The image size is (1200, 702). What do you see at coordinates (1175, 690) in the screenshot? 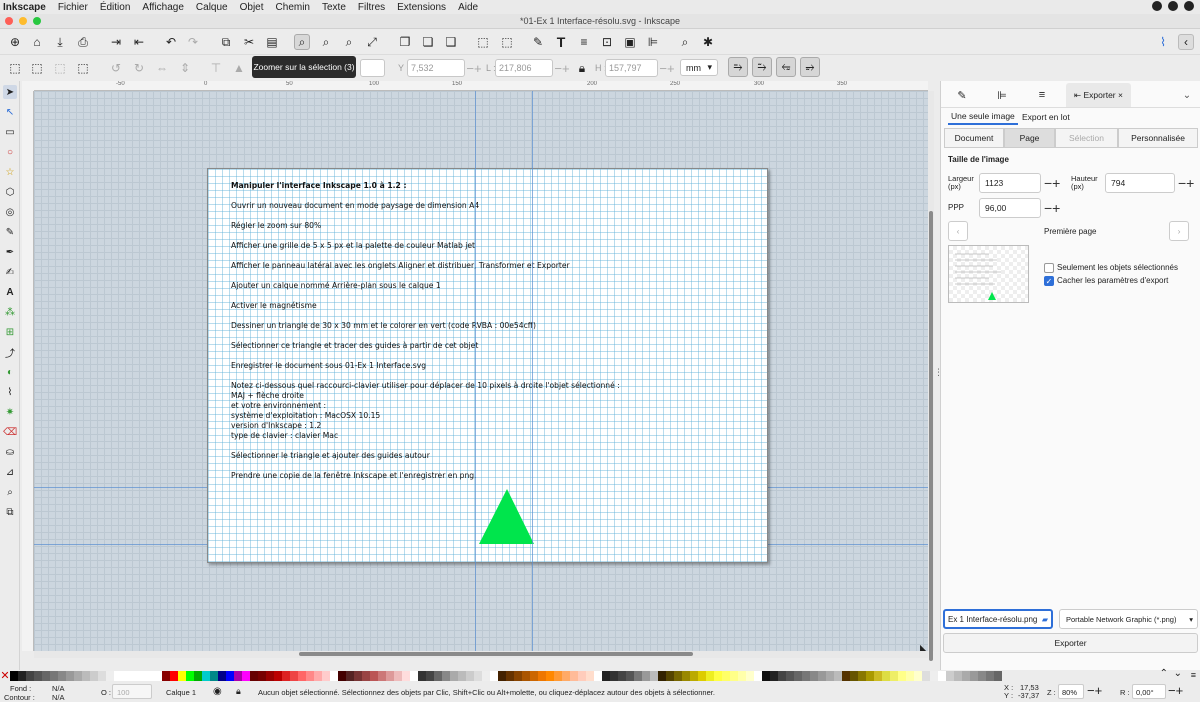
I see `rotation-stepper: −+` at bounding box center [1175, 690].